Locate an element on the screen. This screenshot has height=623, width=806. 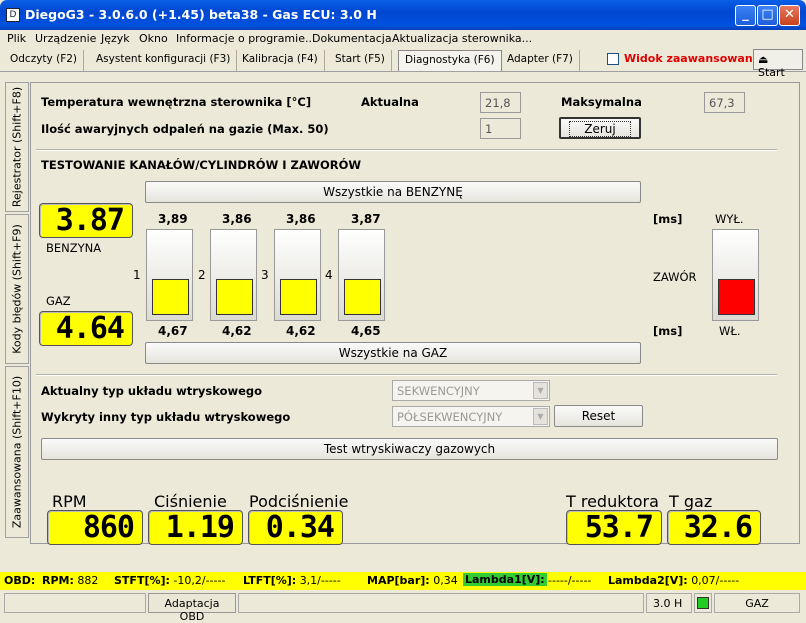
temp-max-label: Maksymalna is located at coordinates (601, 102).